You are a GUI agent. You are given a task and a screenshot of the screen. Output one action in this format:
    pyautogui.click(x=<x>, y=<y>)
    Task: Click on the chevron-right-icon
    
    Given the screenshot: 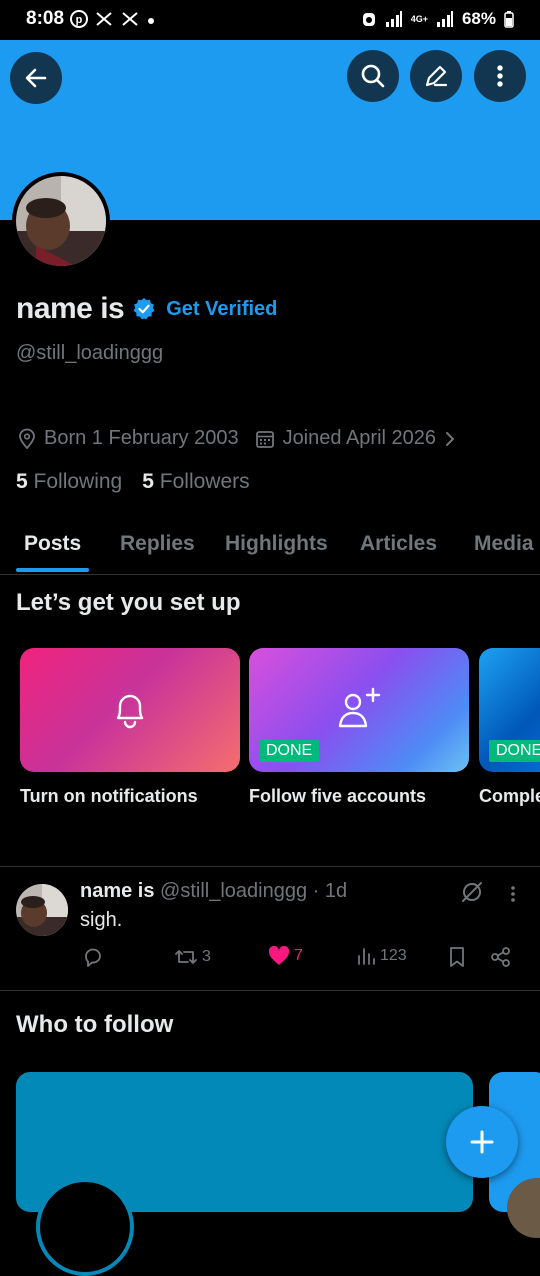 What is the action you would take?
    pyautogui.click(x=450, y=439)
    